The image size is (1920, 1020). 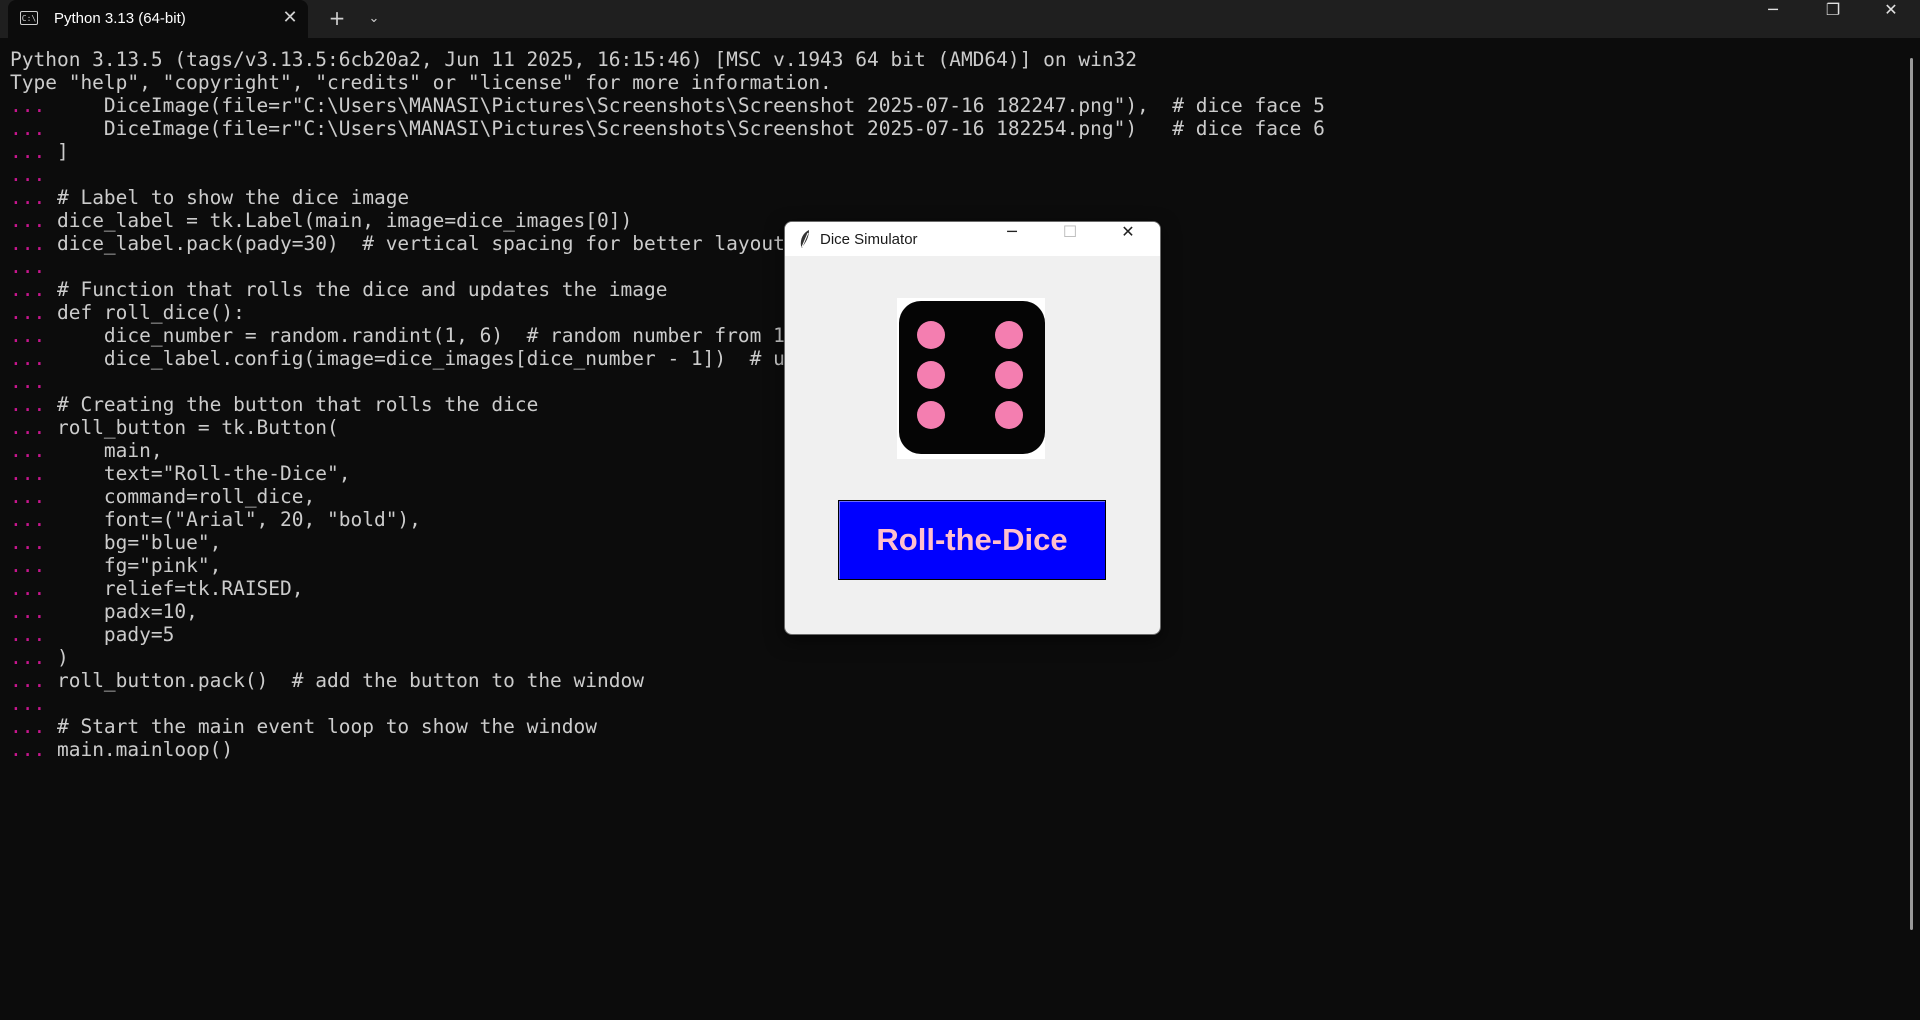 I want to click on terminal-titlebar: C:\ Python 3.13 (64-bit) ✕ + ⌄ ─ ❐ ✕, so click(x=960, y=19).